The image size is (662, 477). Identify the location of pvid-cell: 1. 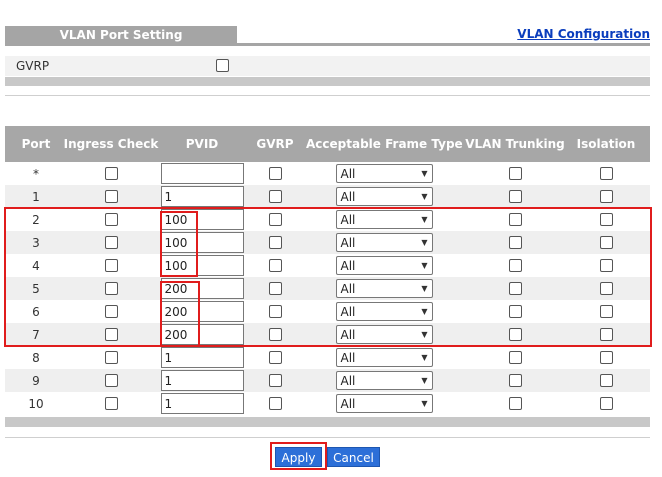
(202, 403).